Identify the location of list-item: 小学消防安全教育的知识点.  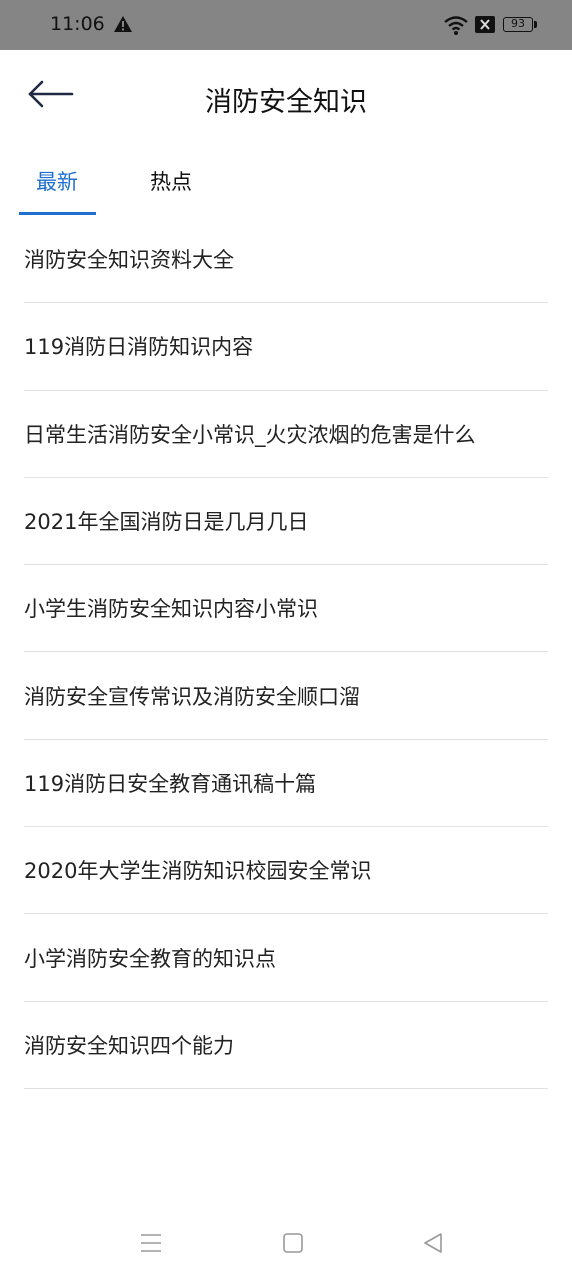
(286, 958).